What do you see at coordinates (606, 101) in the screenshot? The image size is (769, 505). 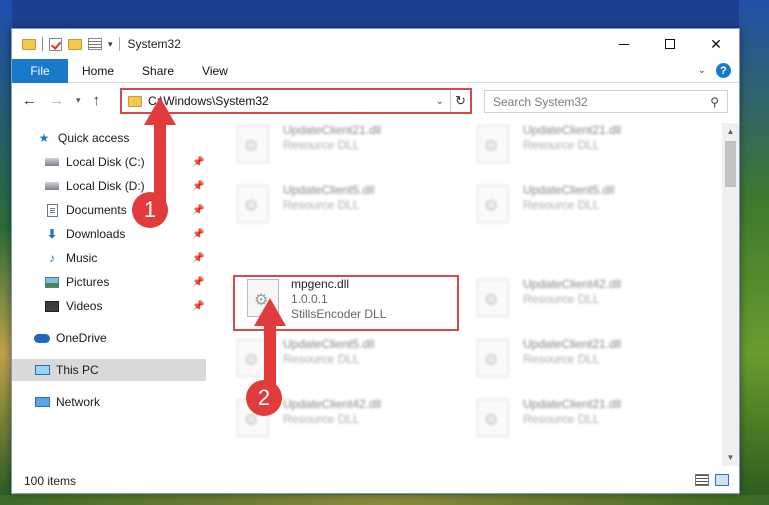 I see `search-box: Search System32 ⚲` at bounding box center [606, 101].